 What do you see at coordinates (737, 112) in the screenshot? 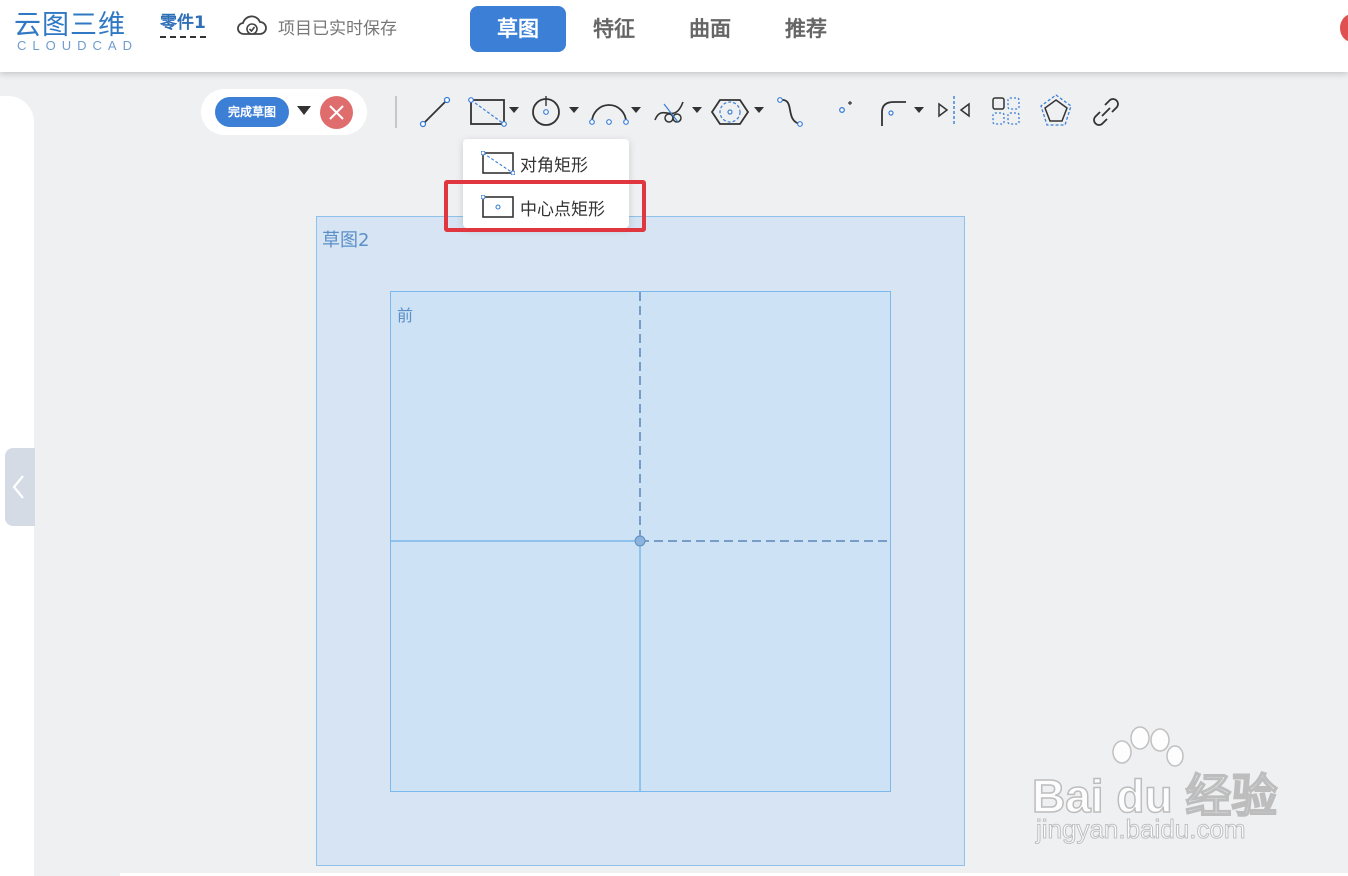
I see `polygon-icon` at bounding box center [737, 112].